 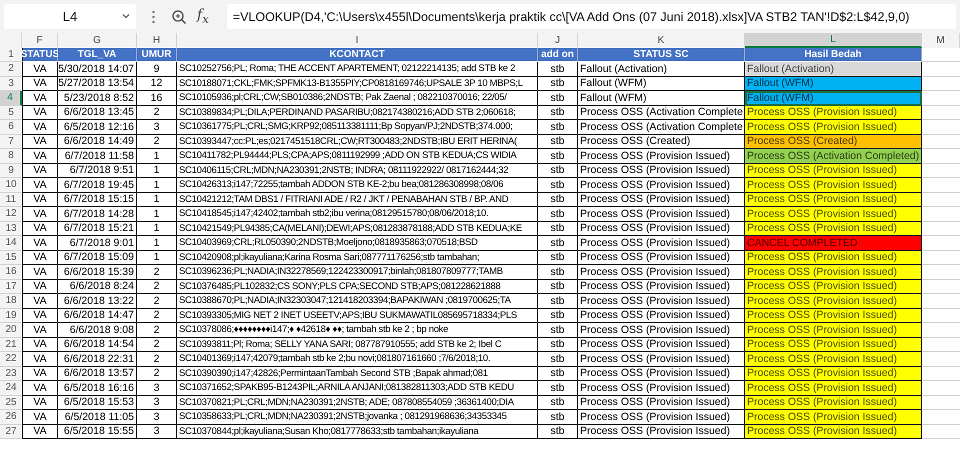 What do you see at coordinates (11, 127) in the screenshot?
I see `row-number: 6` at bounding box center [11, 127].